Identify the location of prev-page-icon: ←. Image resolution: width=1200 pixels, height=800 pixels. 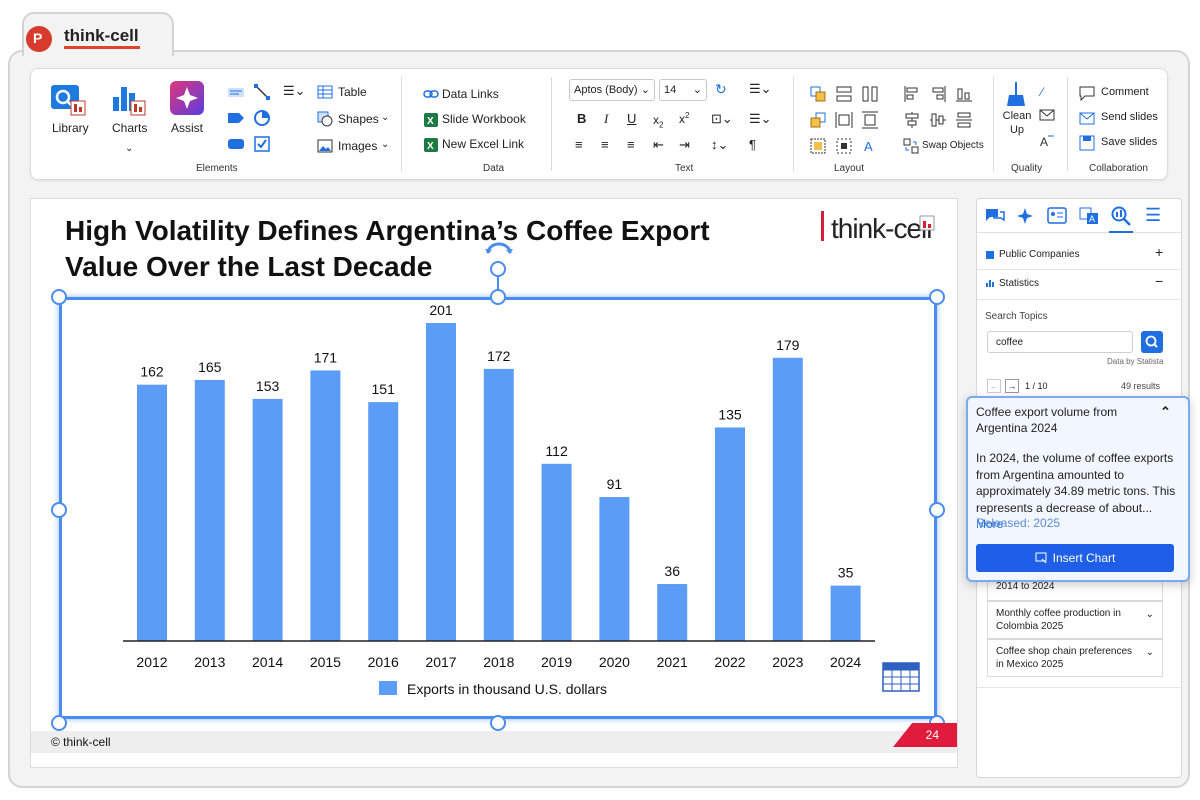
(994, 386).